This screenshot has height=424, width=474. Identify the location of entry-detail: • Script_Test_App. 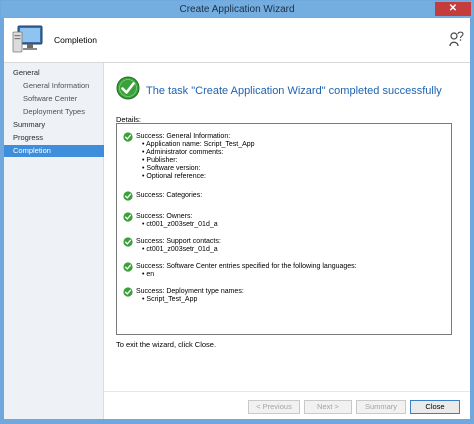
(170, 299).